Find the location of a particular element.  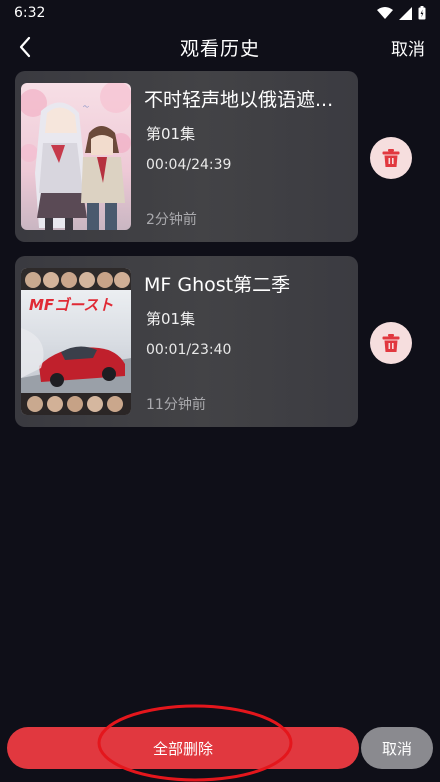

anime-cover-art: 〜 is located at coordinates (76, 156).